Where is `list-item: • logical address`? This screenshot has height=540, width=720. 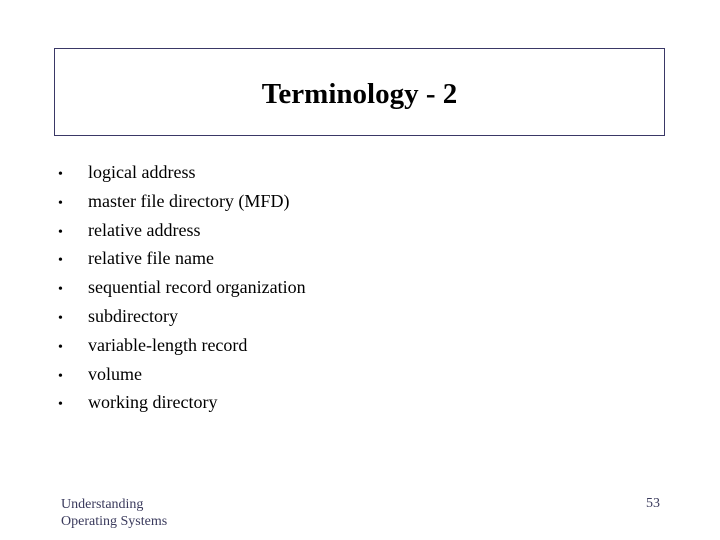 list-item: • logical address is located at coordinates (182, 176).